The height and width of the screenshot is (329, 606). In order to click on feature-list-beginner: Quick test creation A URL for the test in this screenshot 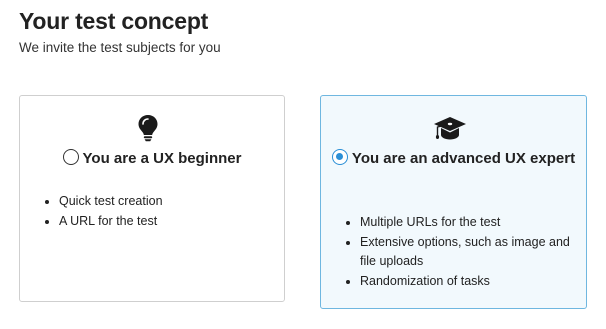, I will do `click(166, 211)`.